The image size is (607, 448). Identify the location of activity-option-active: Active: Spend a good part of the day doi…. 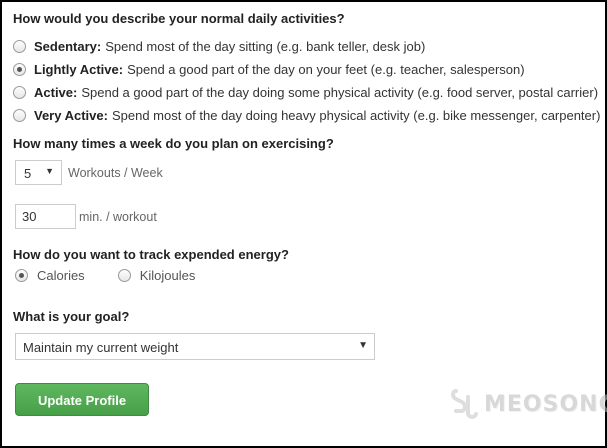
(305, 92).